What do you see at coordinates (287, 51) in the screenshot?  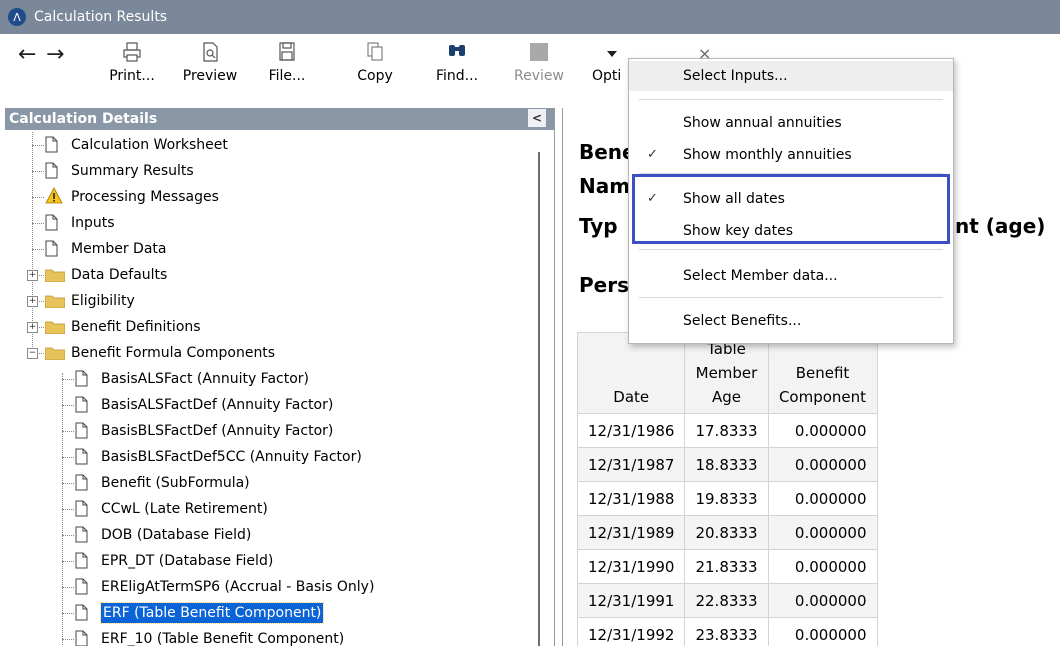 I see `save-file-icon` at bounding box center [287, 51].